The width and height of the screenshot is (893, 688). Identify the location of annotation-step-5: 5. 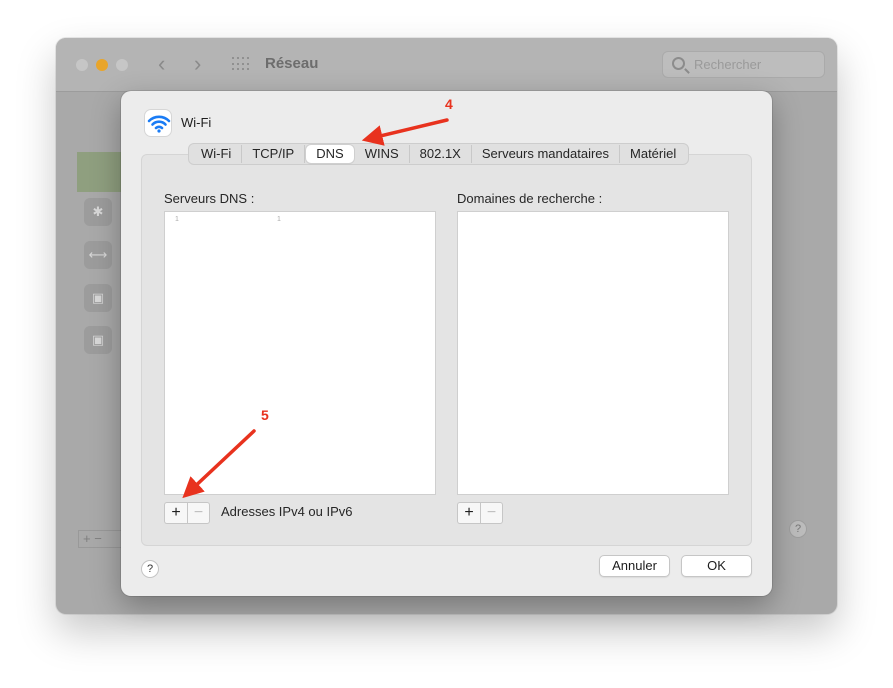
(265, 415).